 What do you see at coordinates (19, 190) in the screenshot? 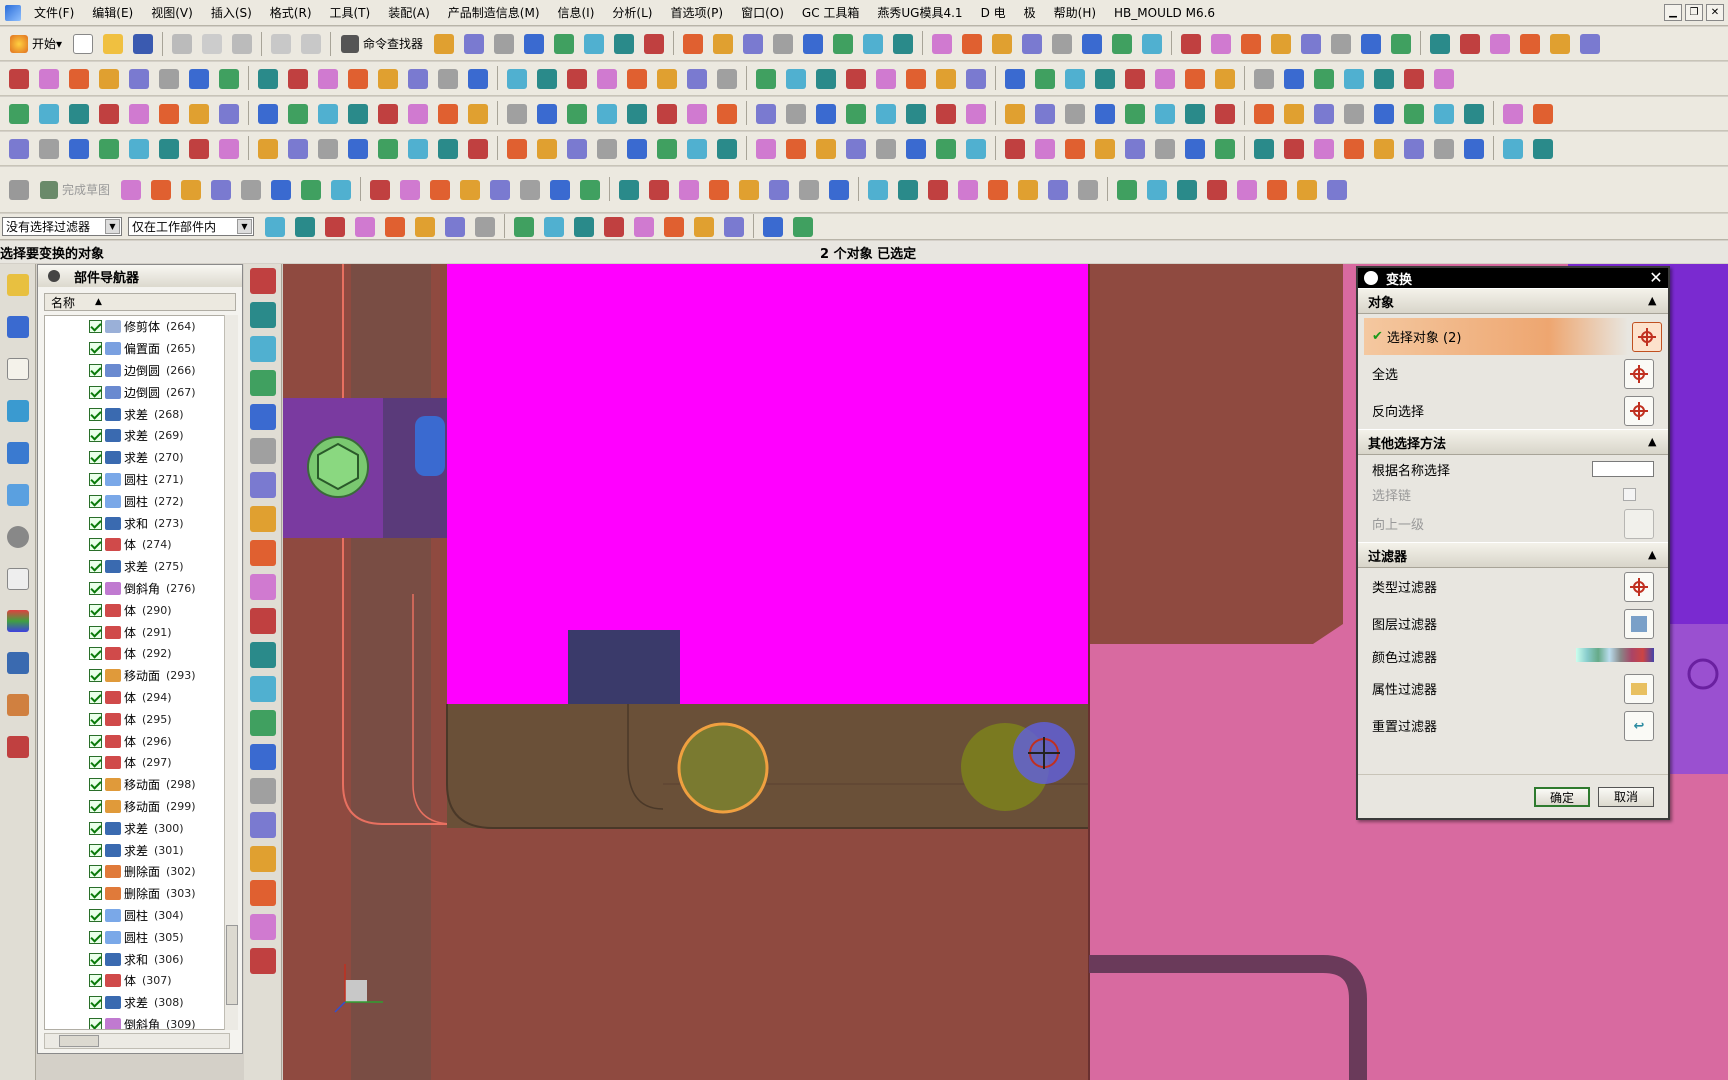
I see `sketch-button` at bounding box center [19, 190].